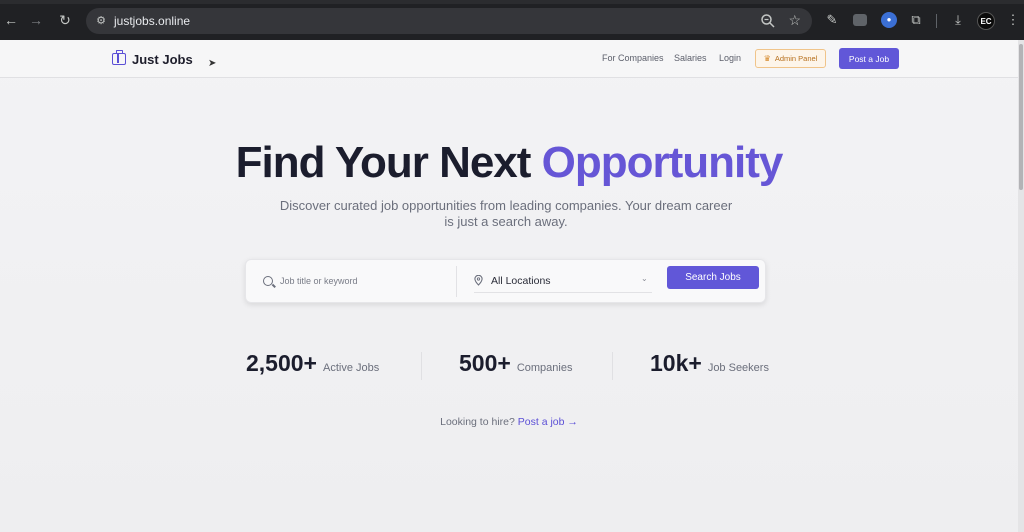 The height and width of the screenshot is (532, 1024). I want to click on search-icon, so click(268, 281).